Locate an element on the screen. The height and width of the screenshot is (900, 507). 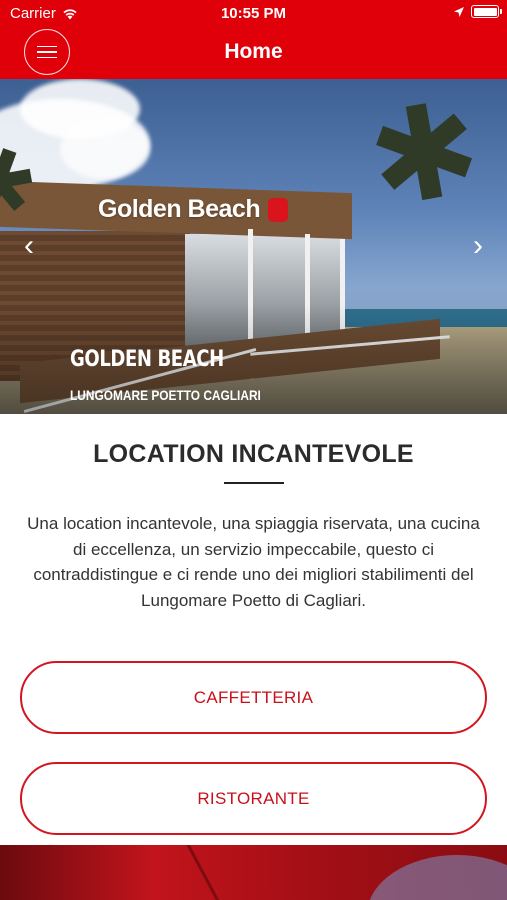
page-title: Home is located at coordinates (253, 51).